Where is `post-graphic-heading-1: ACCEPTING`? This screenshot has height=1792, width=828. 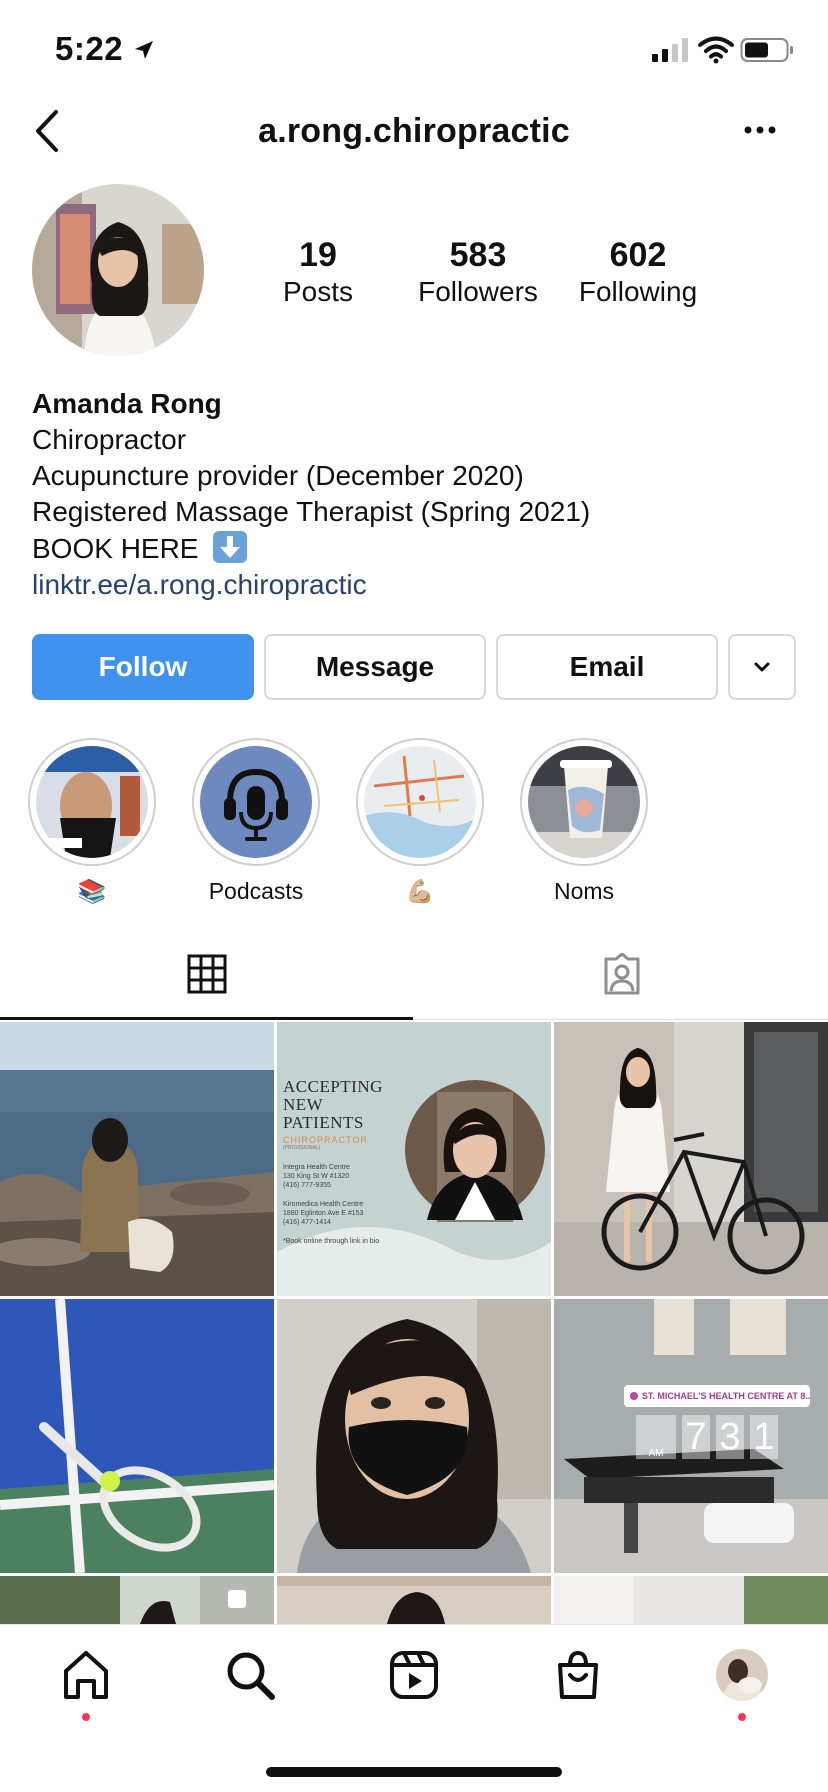 post-graphic-heading-1: ACCEPTING is located at coordinates (333, 1086).